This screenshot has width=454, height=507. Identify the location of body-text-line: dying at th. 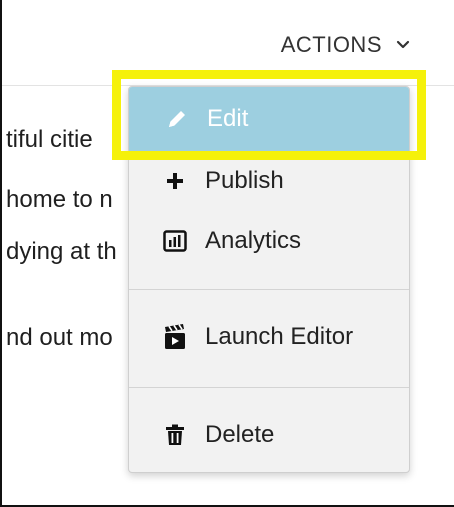
(61, 251).